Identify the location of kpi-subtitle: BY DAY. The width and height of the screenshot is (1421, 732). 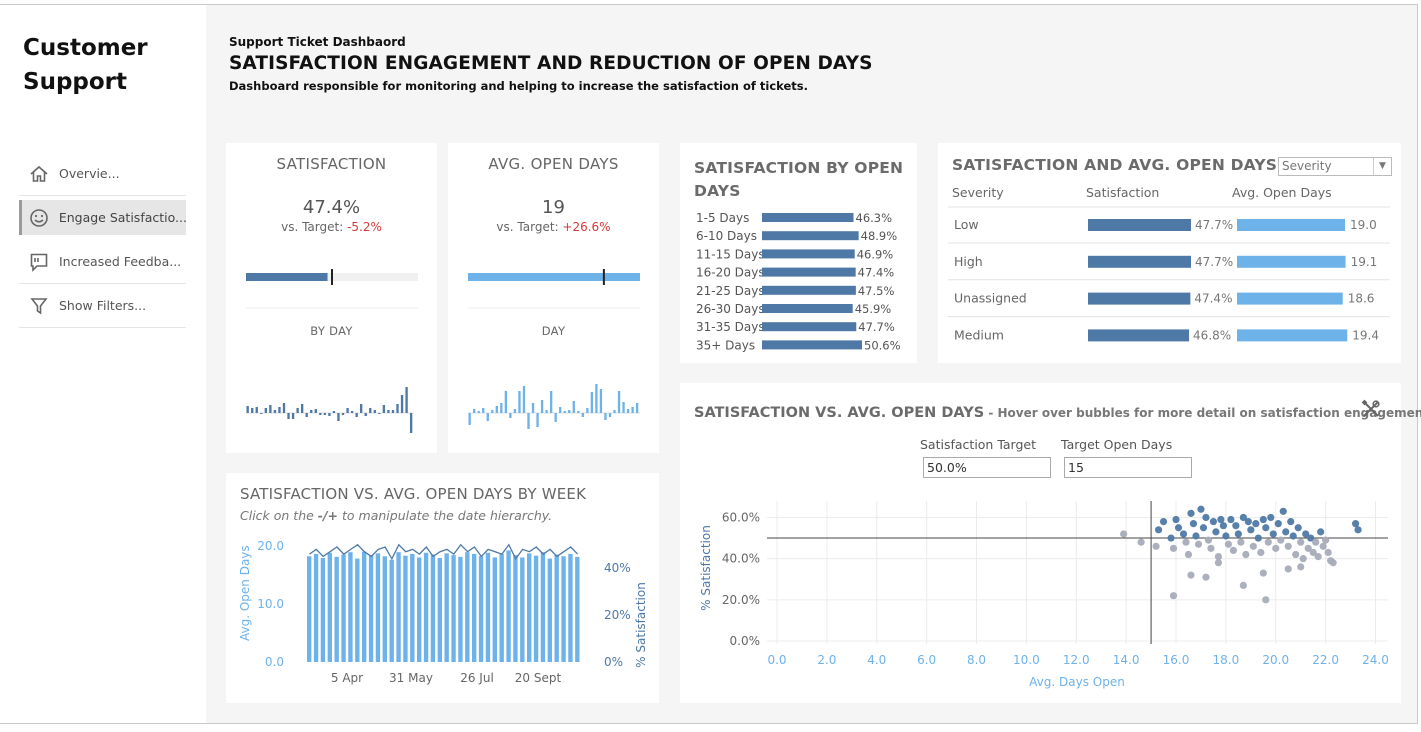
(331, 331).